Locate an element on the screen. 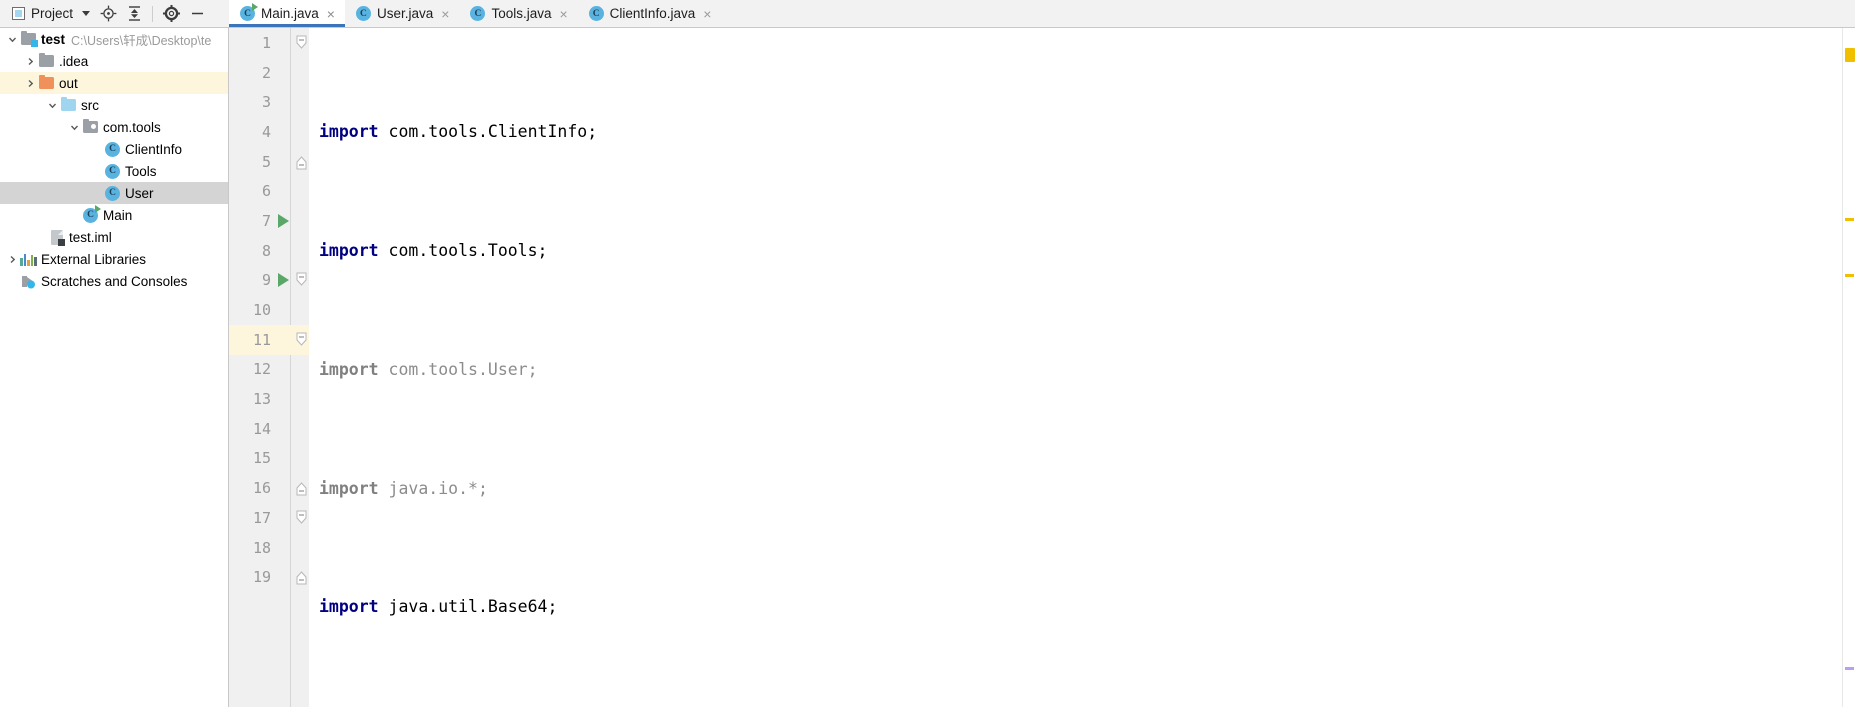 This screenshot has height=707, width=1855. locate-icon is located at coordinates (108, 14).